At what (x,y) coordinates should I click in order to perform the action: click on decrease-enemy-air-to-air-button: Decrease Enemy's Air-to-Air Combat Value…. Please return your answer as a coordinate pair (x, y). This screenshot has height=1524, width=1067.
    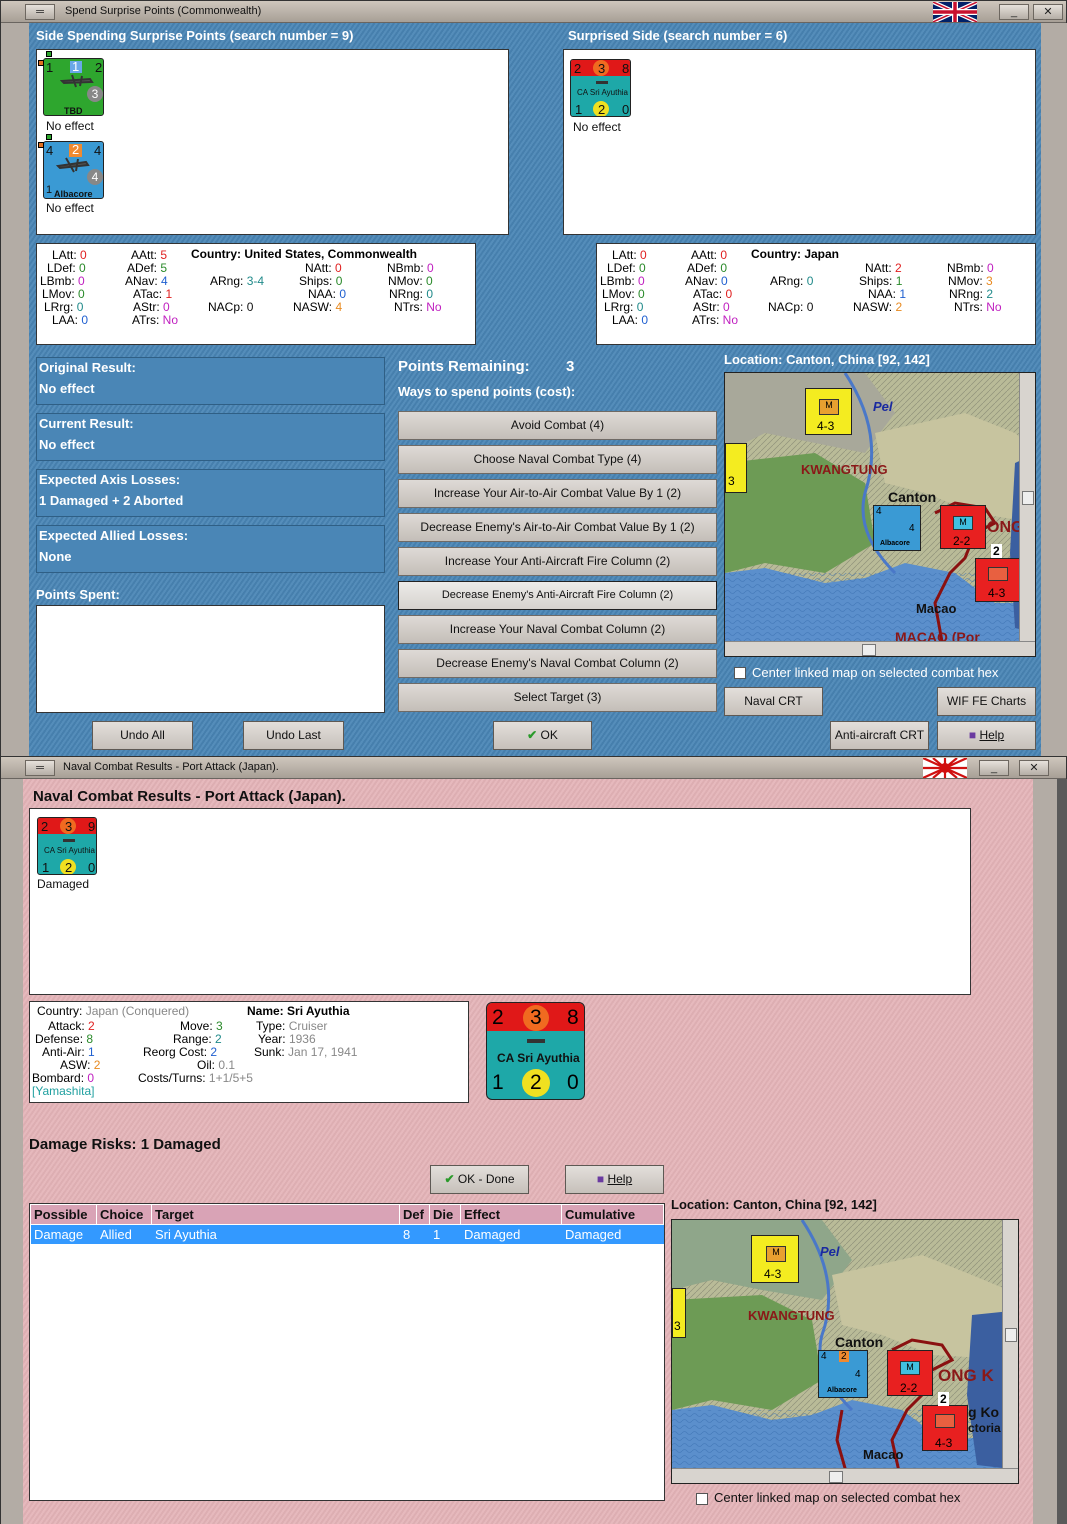
    Looking at the image, I should click on (557, 527).